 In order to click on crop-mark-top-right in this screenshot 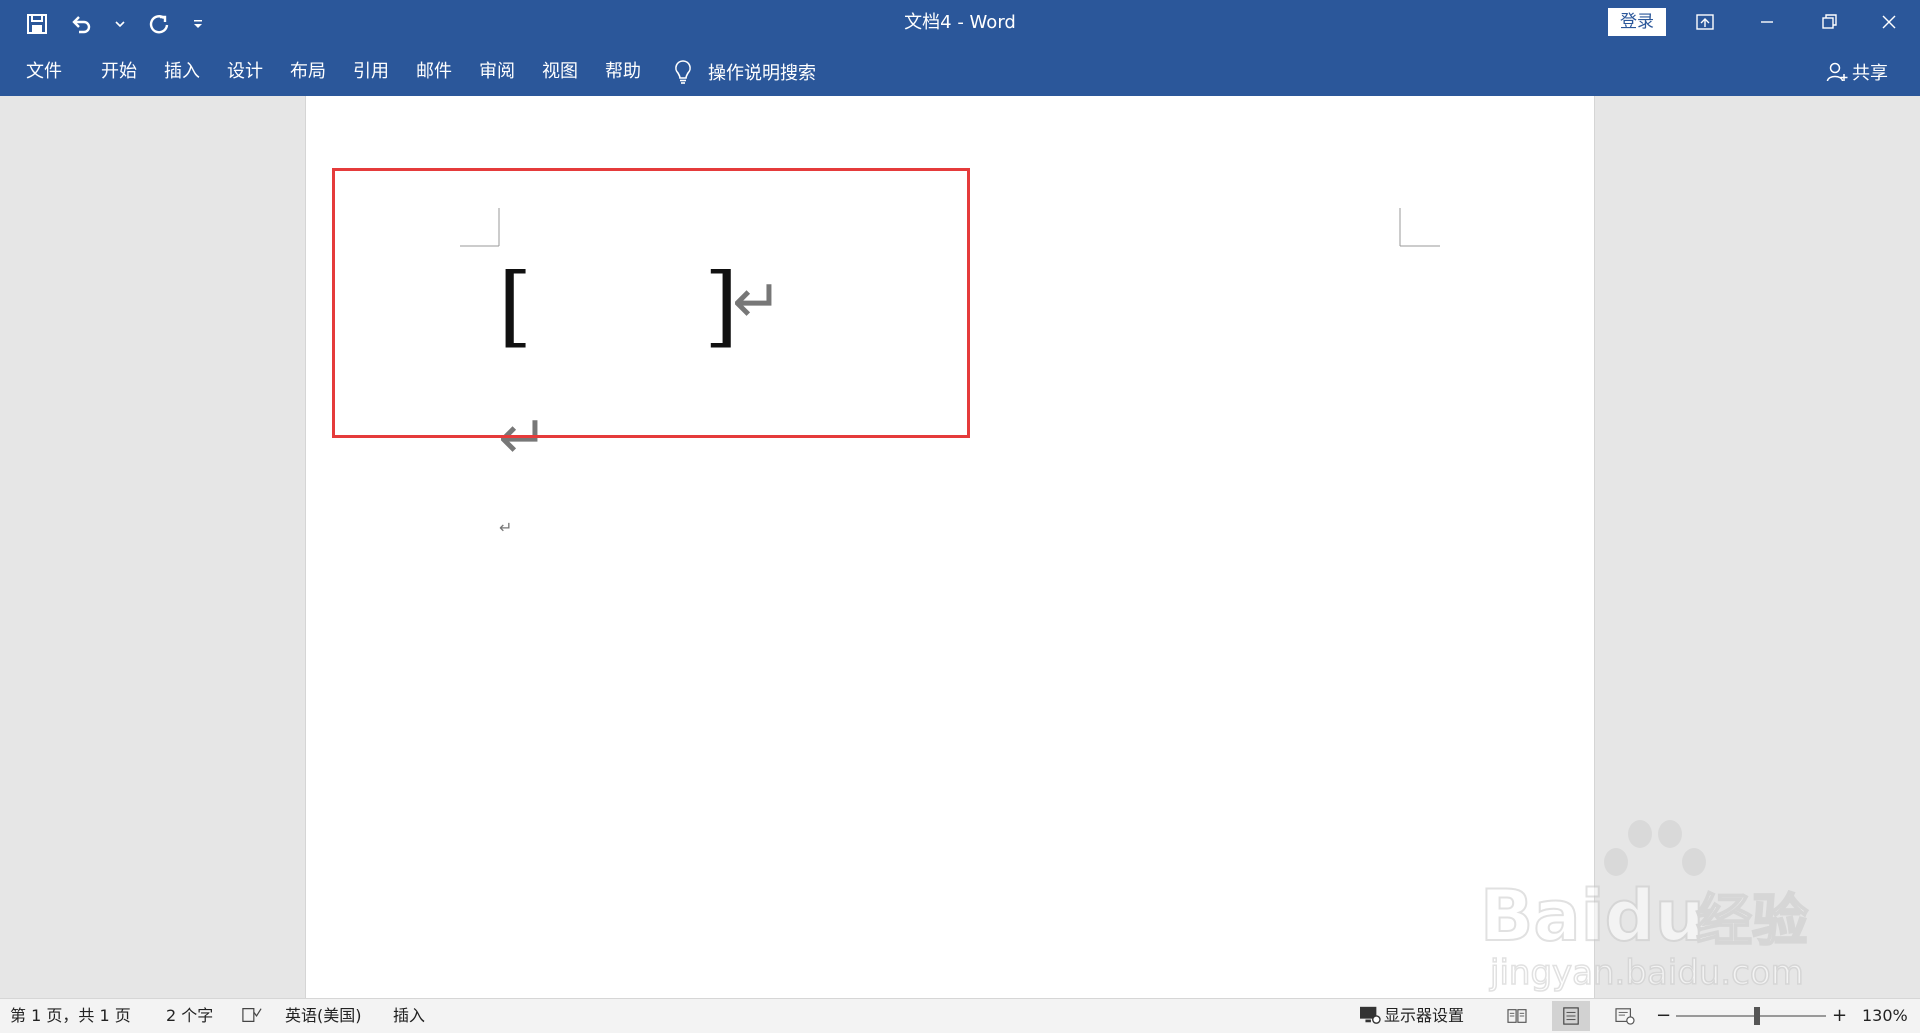, I will do `click(1419, 227)`.